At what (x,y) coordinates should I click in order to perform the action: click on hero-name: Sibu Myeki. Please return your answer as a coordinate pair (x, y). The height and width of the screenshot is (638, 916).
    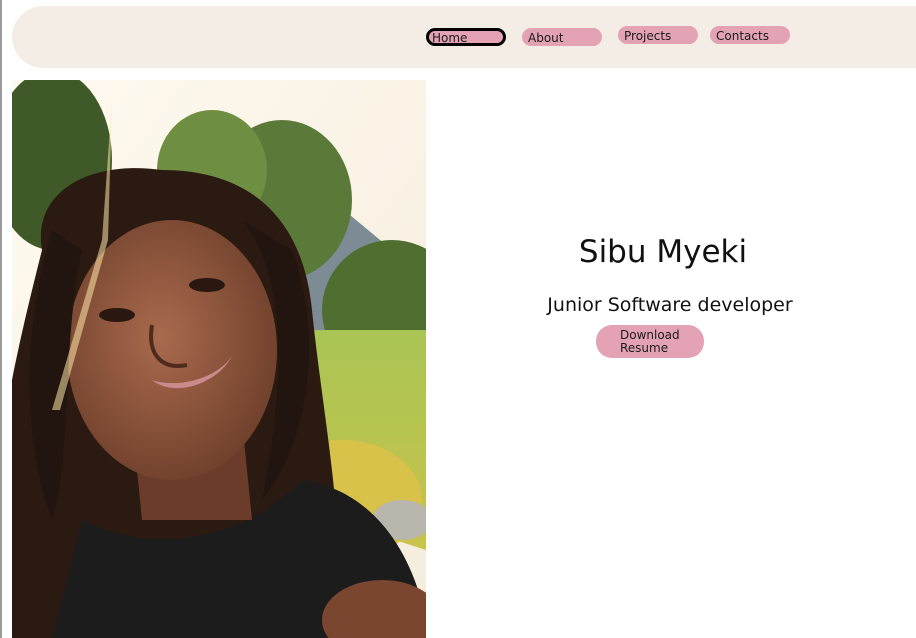
    Looking at the image, I should click on (663, 252).